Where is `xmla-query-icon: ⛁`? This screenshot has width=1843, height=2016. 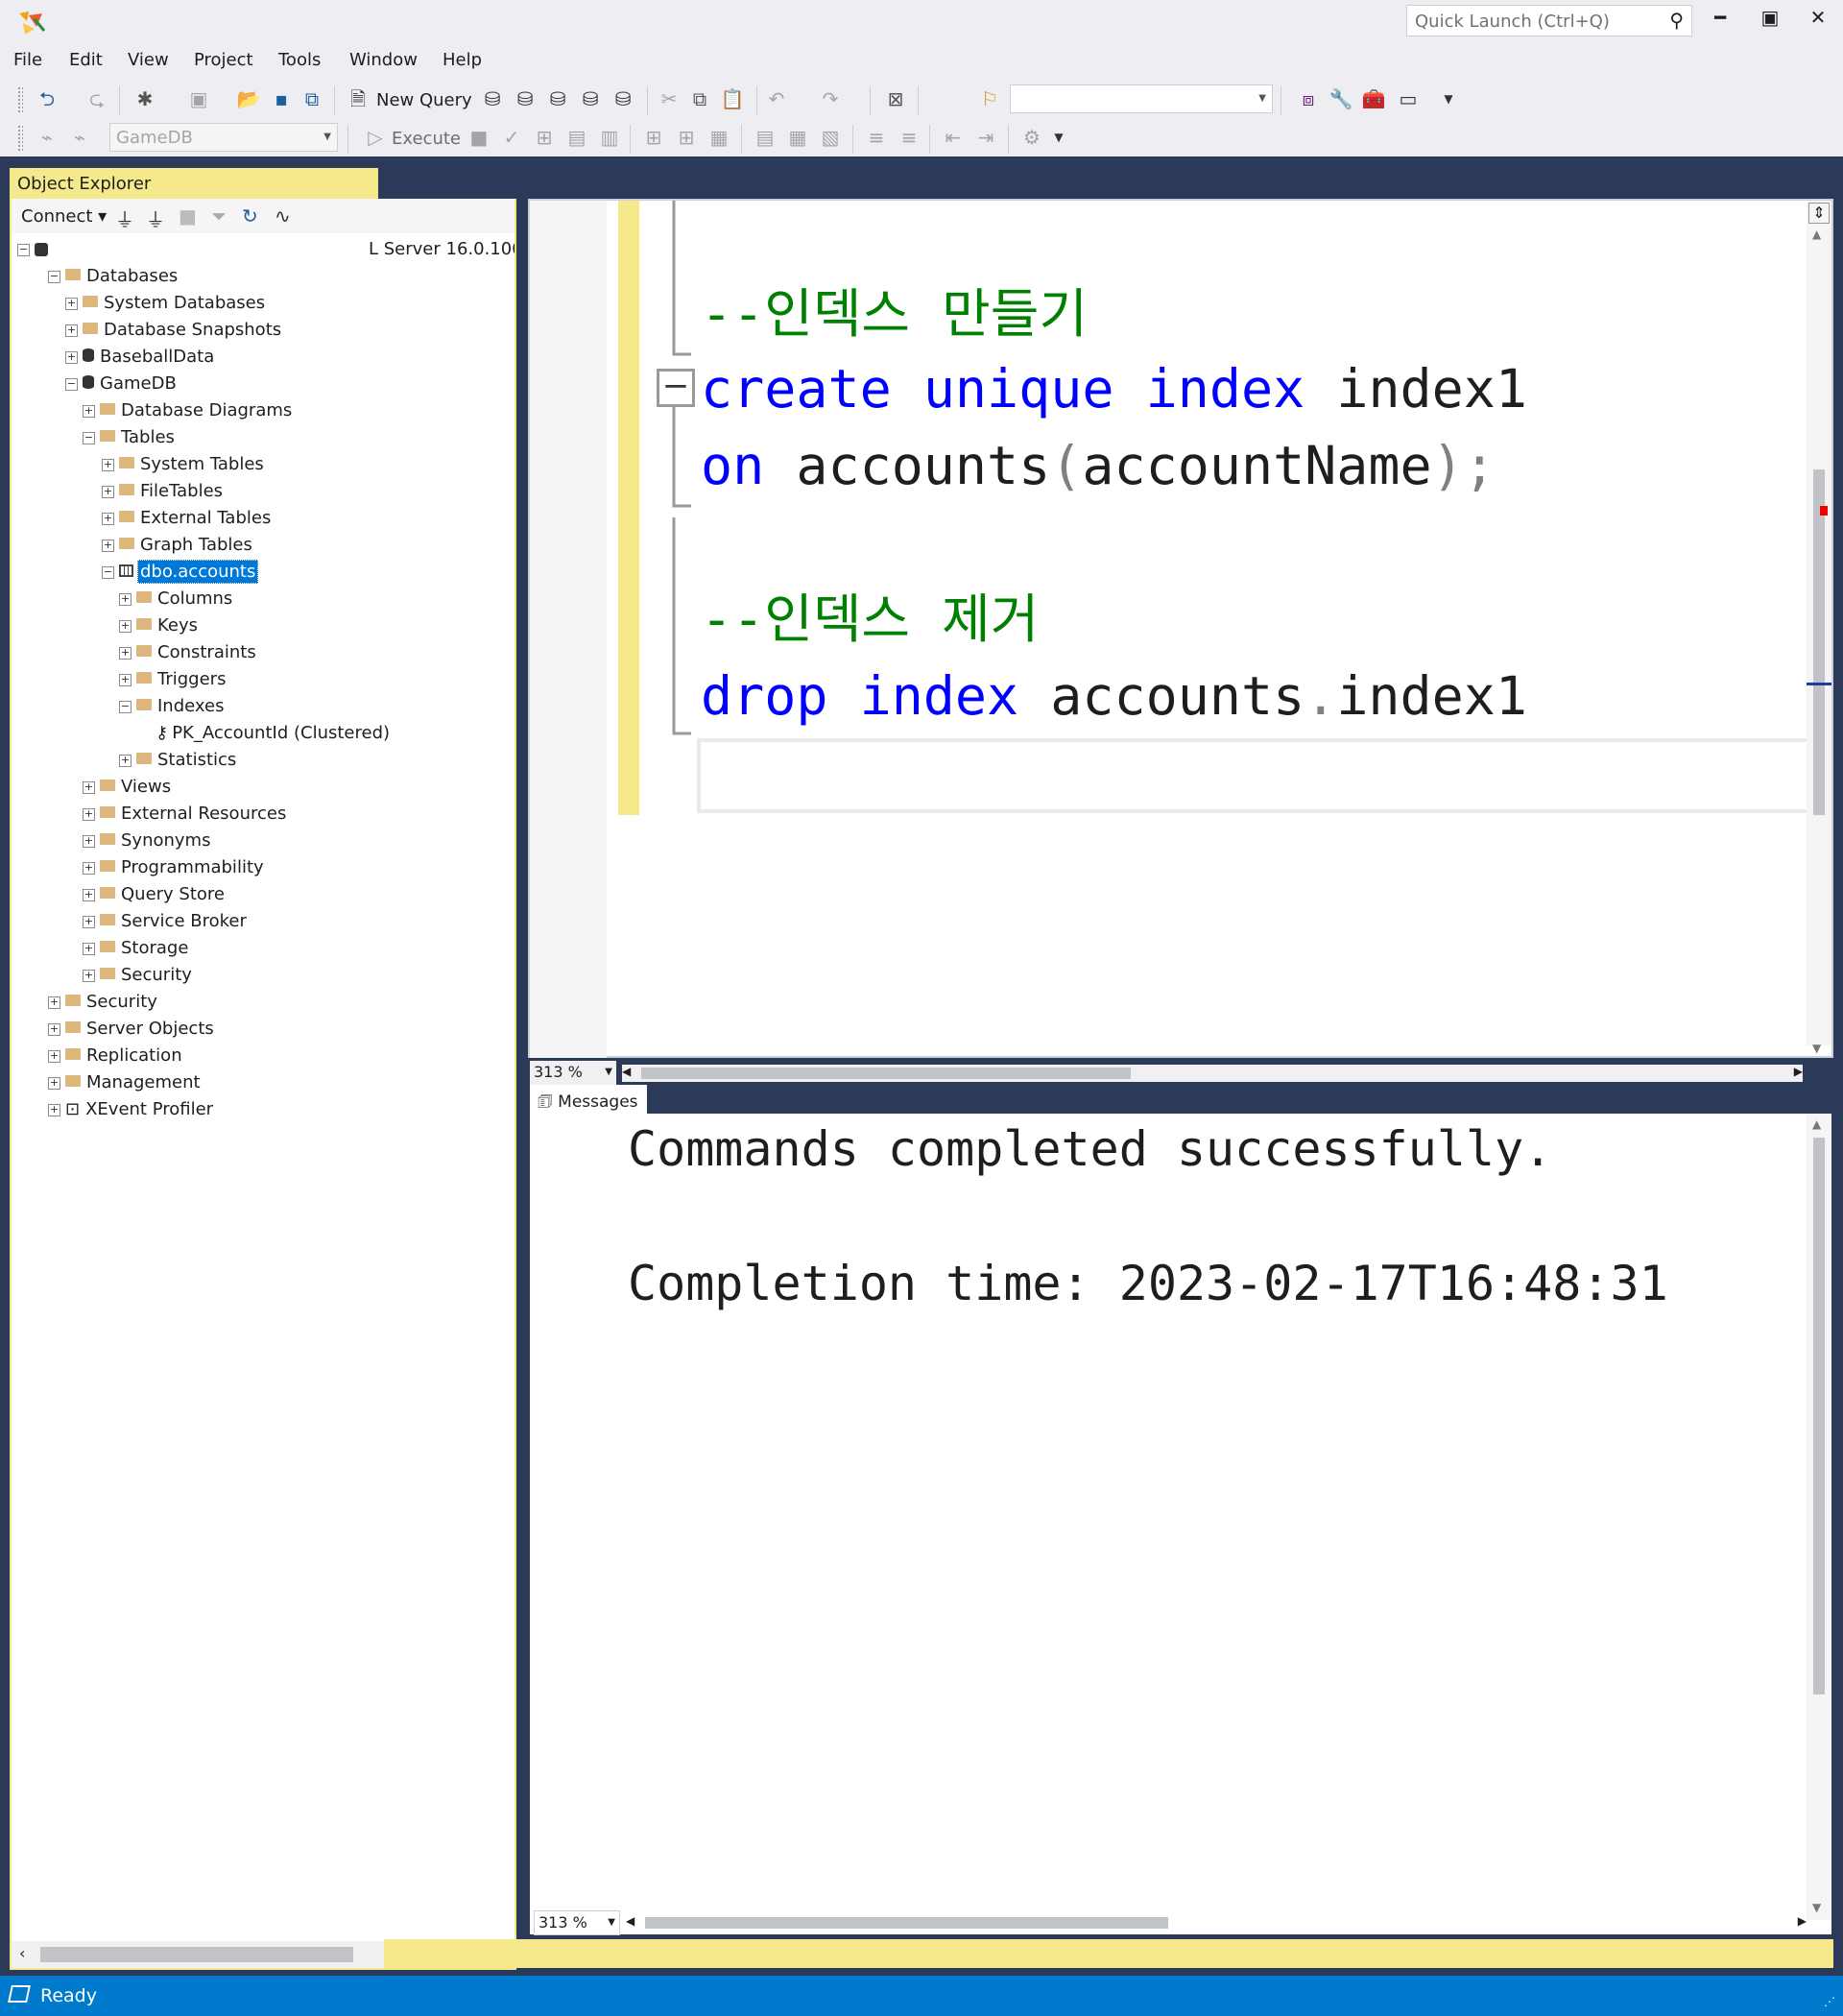
xmla-query-icon: ⛁ is located at coordinates (590, 98).